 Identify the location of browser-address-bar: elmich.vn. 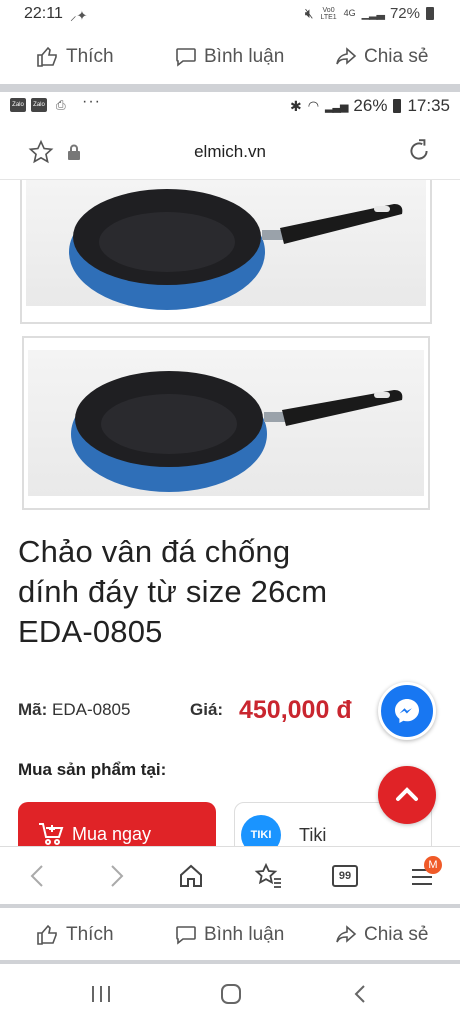
(230, 151).